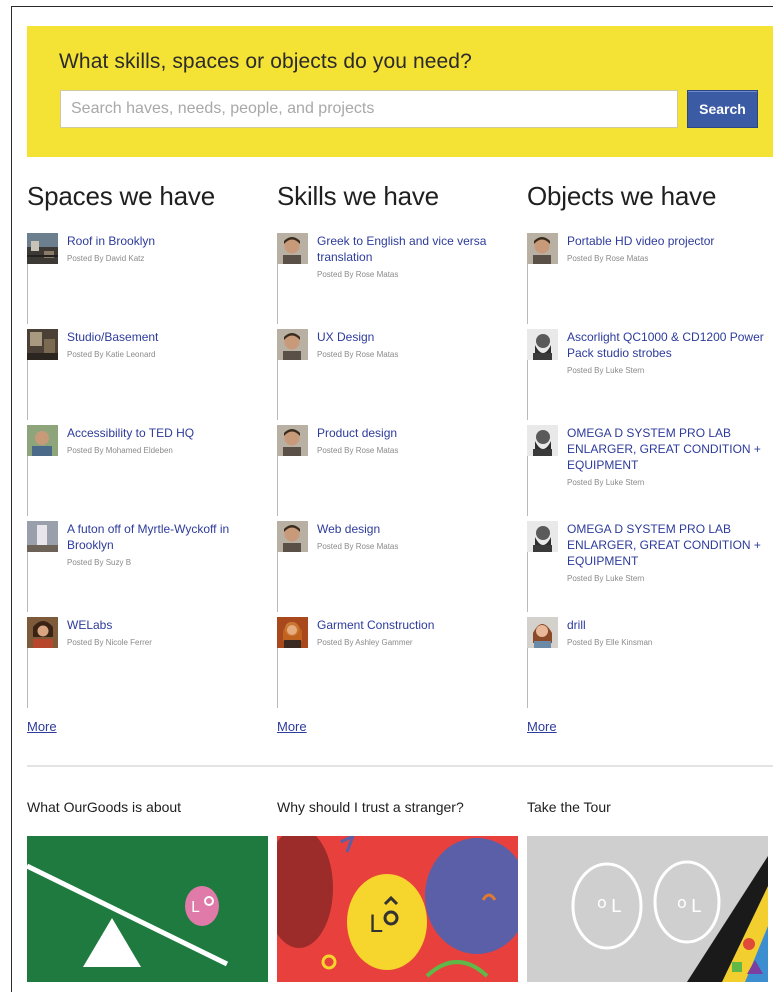 The height and width of the screenshot is (992, 773). I want to click on tour-illustration-icon: o L o L, so click(647, 909).